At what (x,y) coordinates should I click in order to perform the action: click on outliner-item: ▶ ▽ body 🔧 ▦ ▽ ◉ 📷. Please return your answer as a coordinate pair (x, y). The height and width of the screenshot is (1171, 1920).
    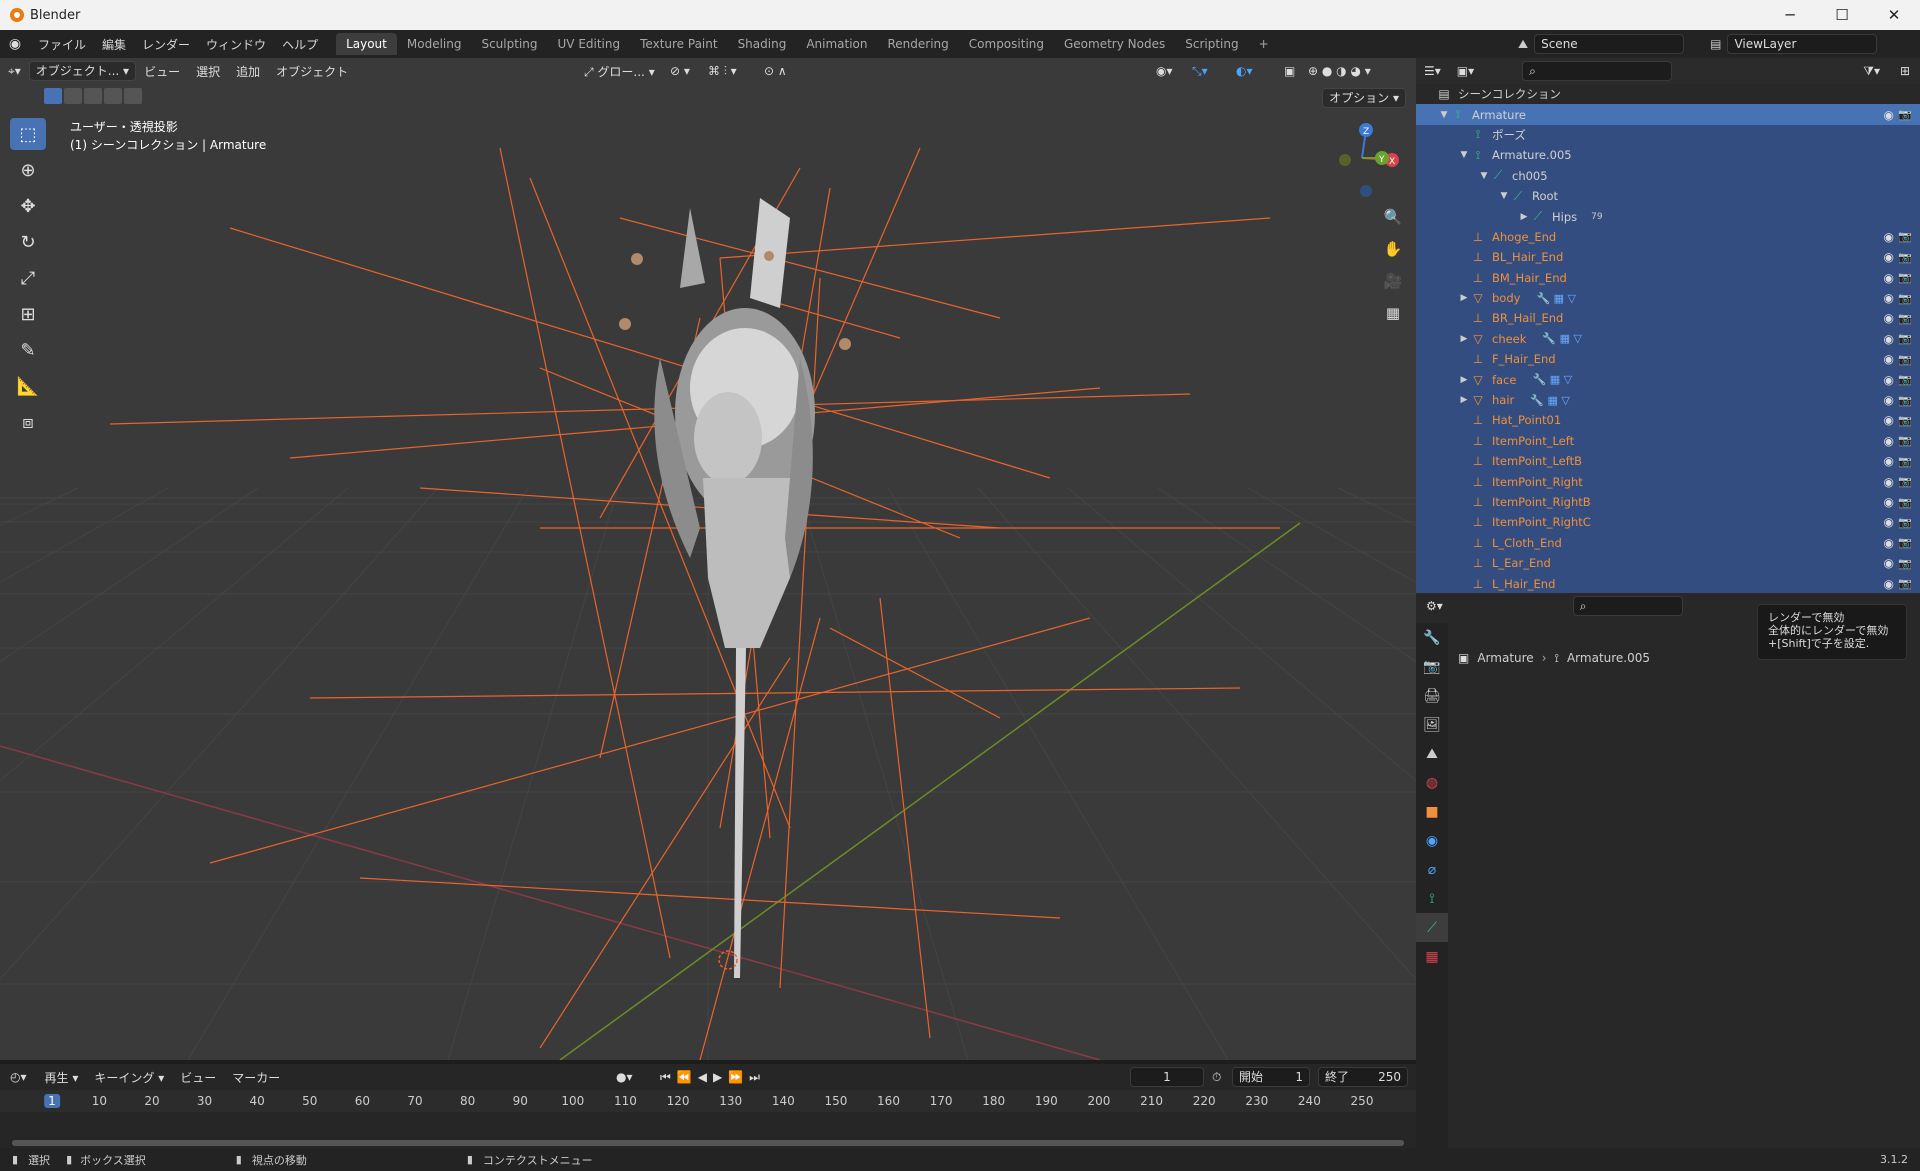
    Looking at the image, I should click on (1668, 298).